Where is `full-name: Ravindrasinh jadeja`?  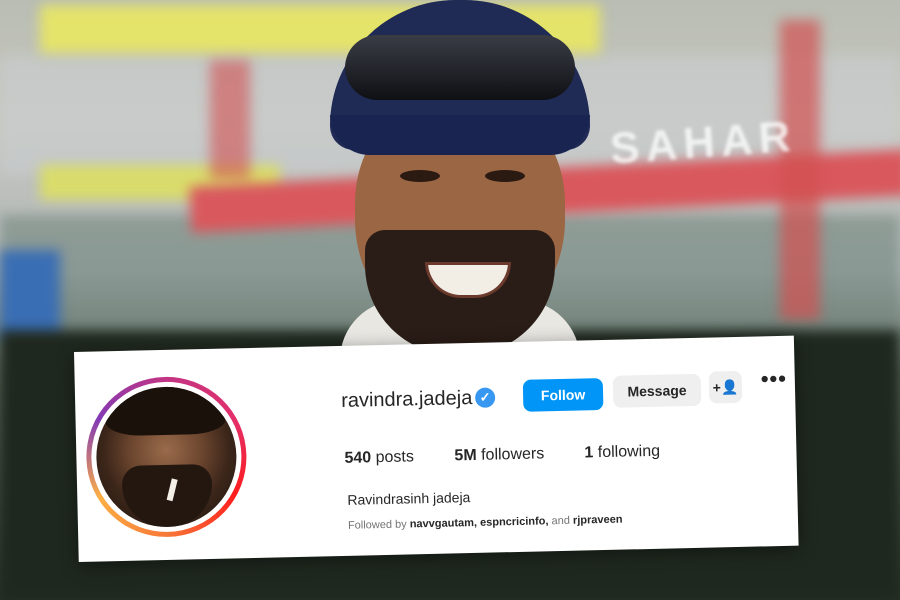 full-name: Ravindrasinh jadeja is located at coordinates (409, 498).